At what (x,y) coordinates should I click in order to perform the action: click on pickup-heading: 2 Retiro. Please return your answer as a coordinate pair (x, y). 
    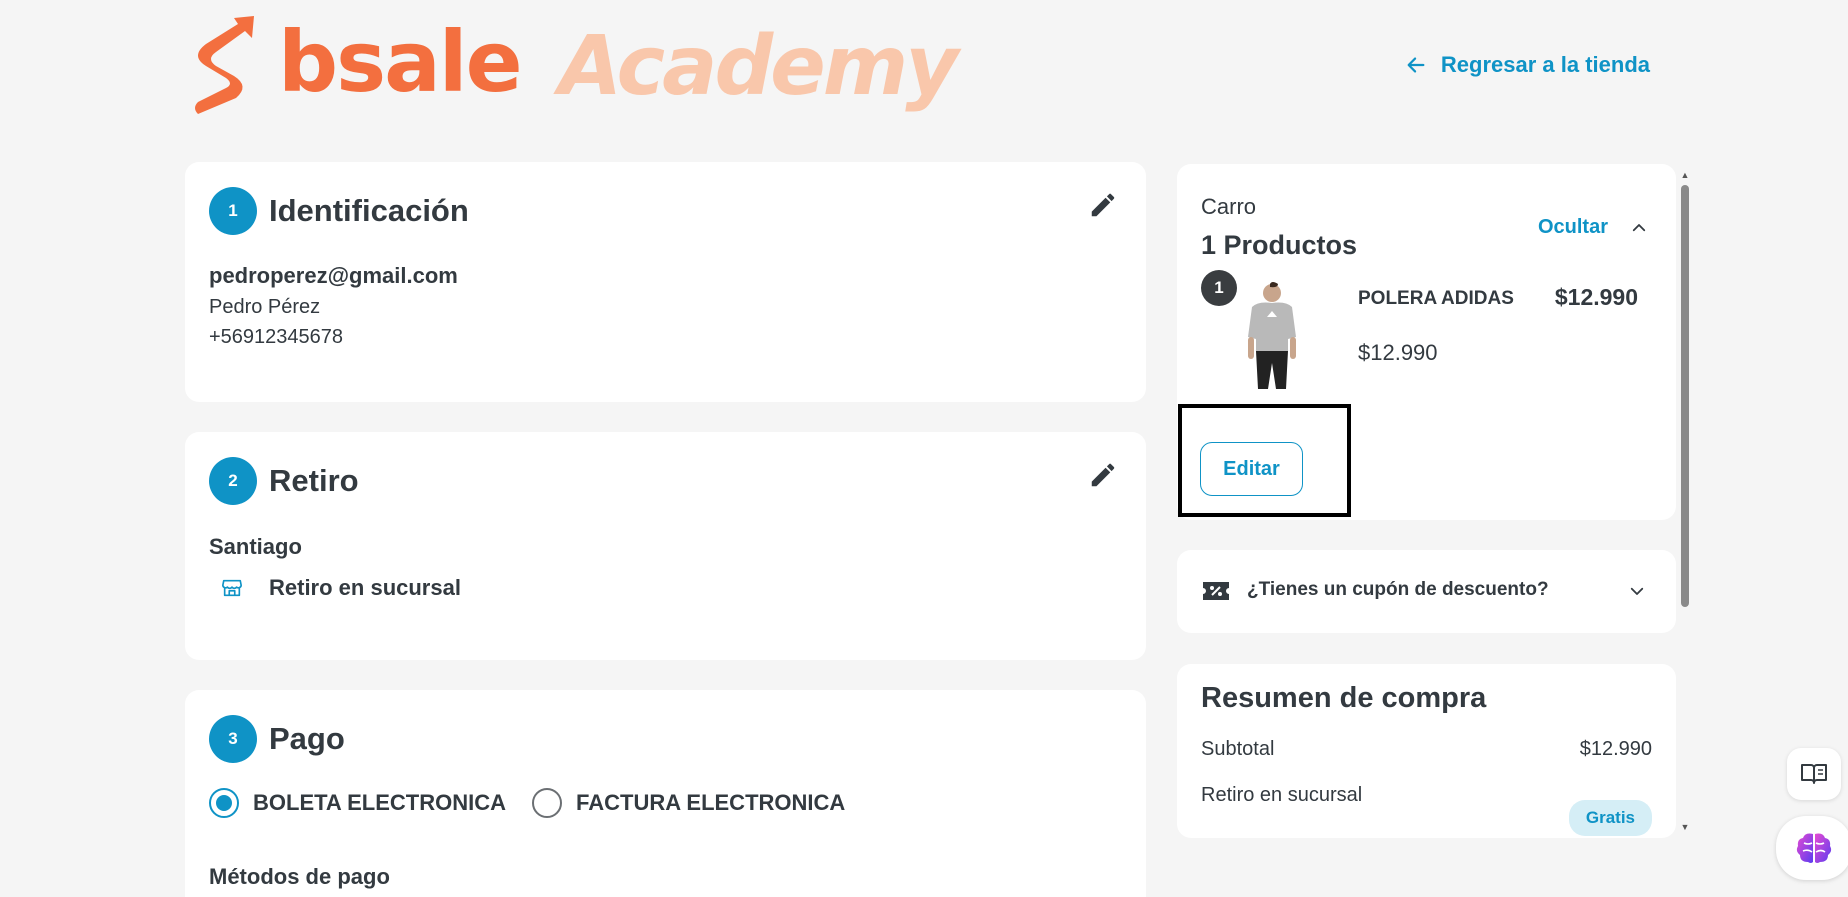
    Looking at the image, I should click on (284, 481).